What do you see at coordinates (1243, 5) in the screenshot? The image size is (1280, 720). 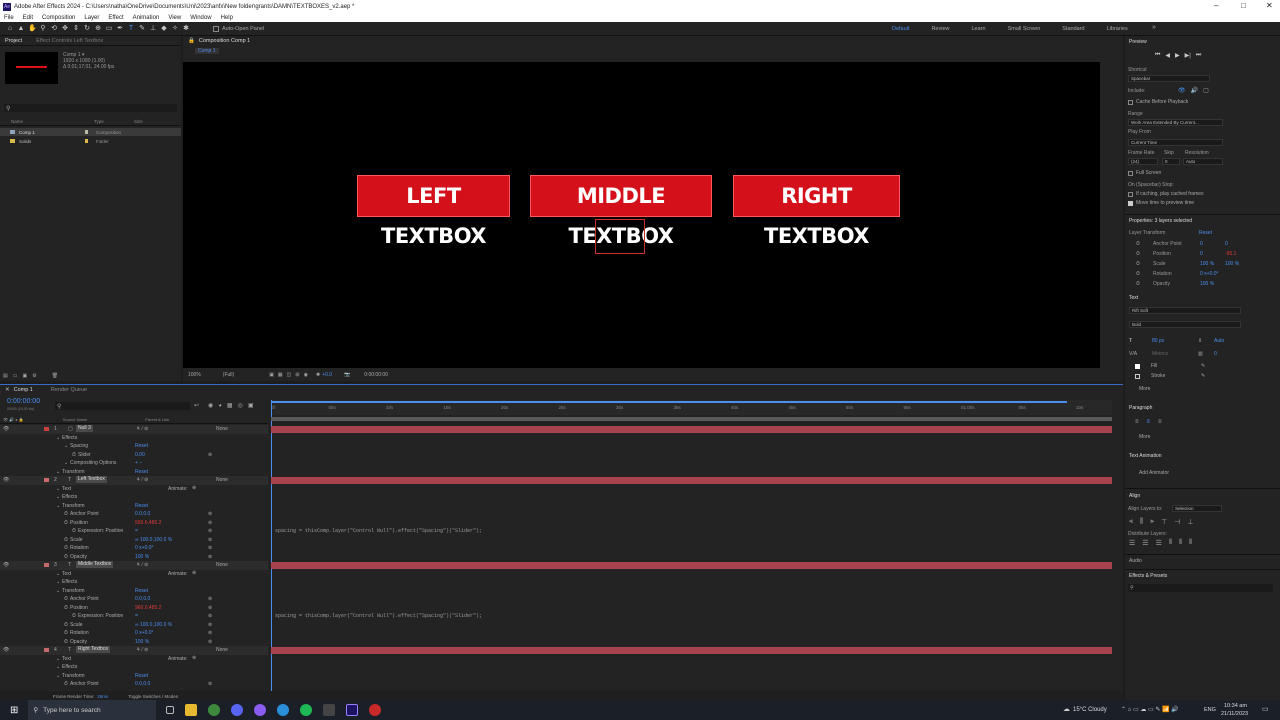 I see `maximize-icon: □` at bounding box center [1243, 5].